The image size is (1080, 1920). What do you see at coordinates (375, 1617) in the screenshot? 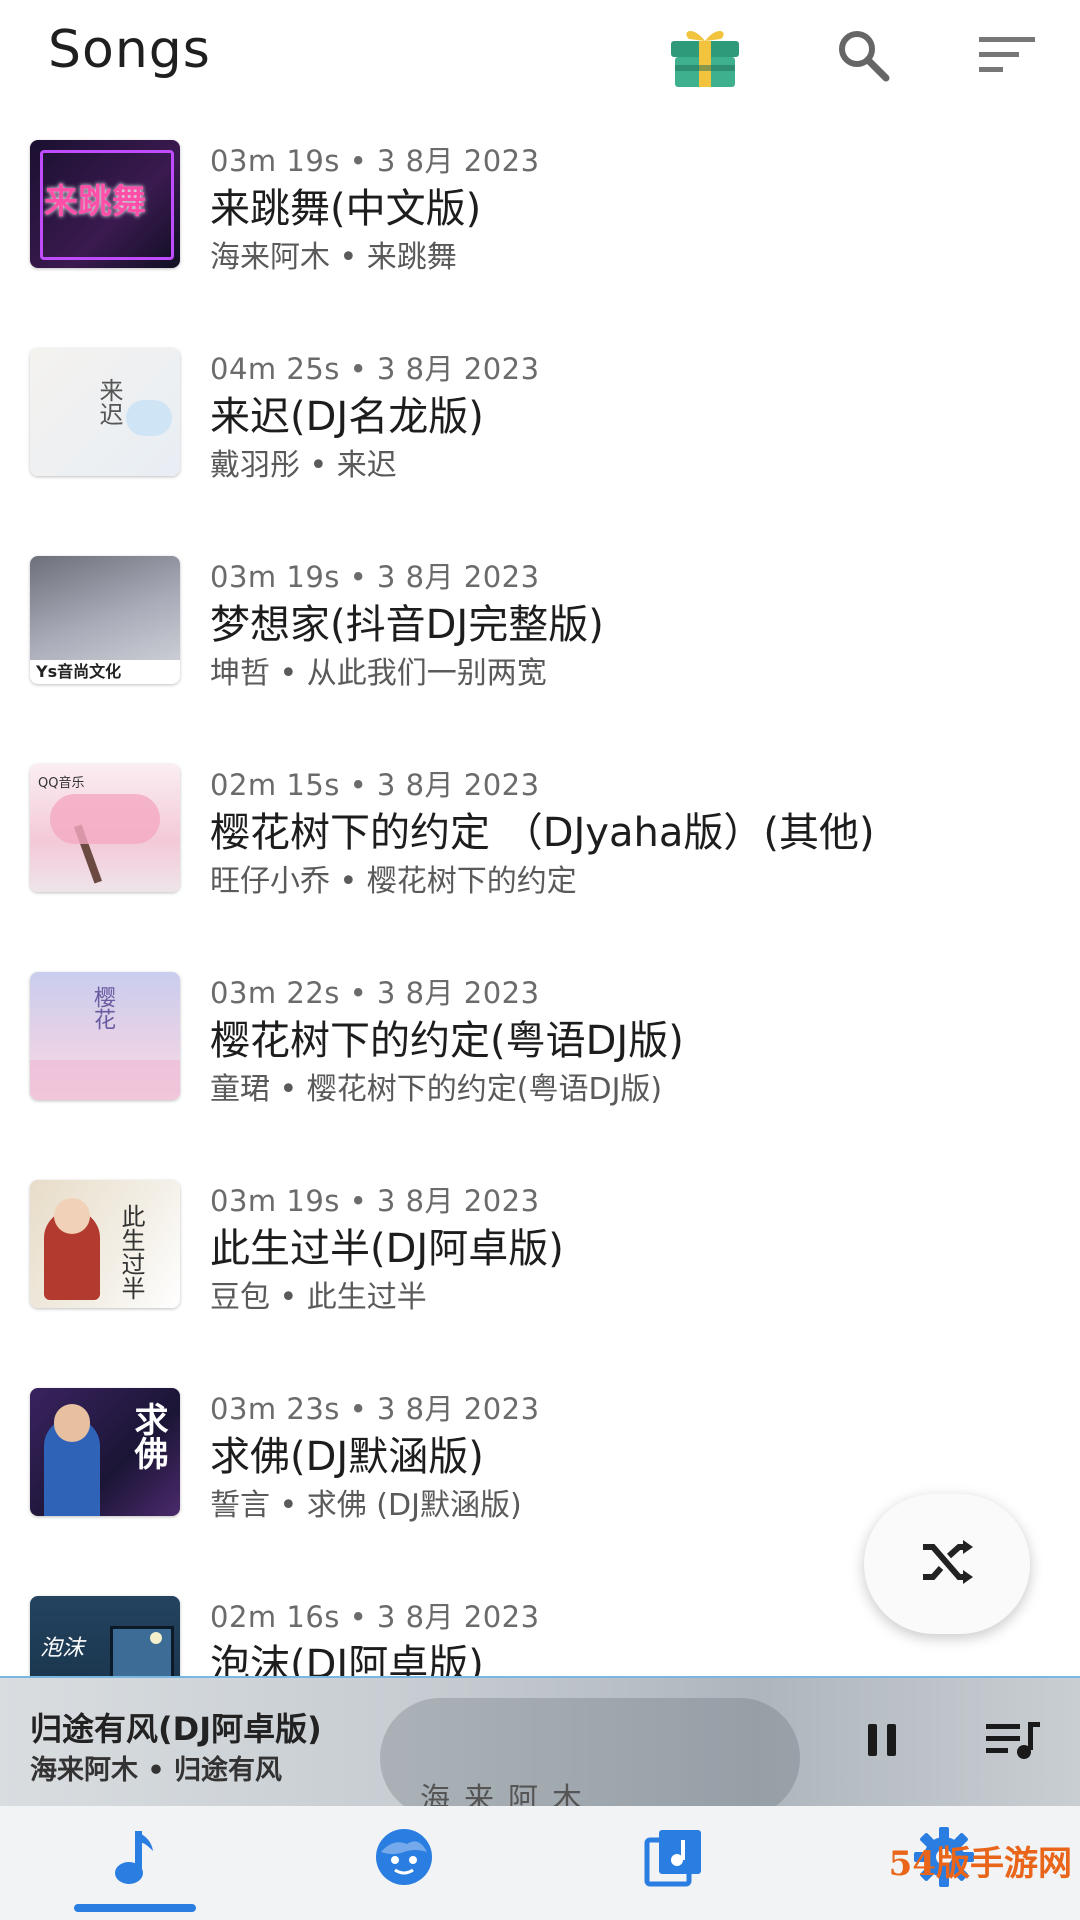
I see `song-meta: 02m 16s • 3 8月 2023` at bounding box center [375, 1617].